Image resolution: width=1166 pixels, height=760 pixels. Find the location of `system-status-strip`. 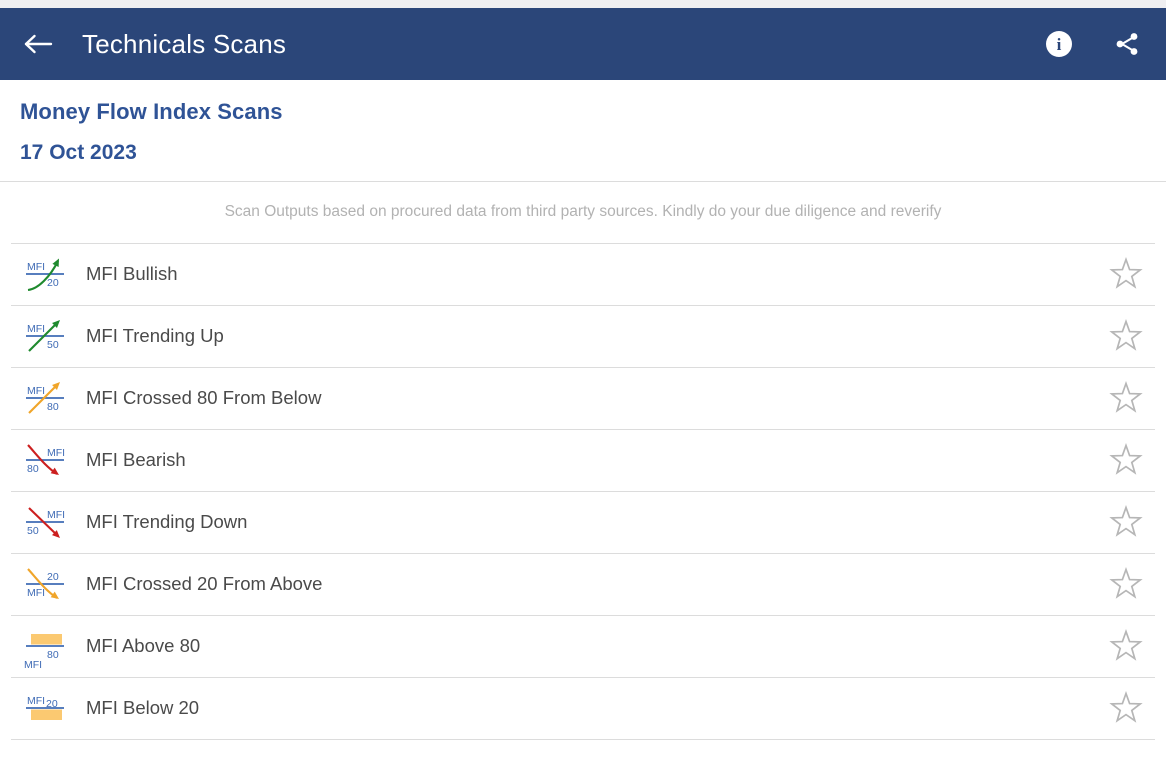

system-status-strip is located at coordinates (583, 4).